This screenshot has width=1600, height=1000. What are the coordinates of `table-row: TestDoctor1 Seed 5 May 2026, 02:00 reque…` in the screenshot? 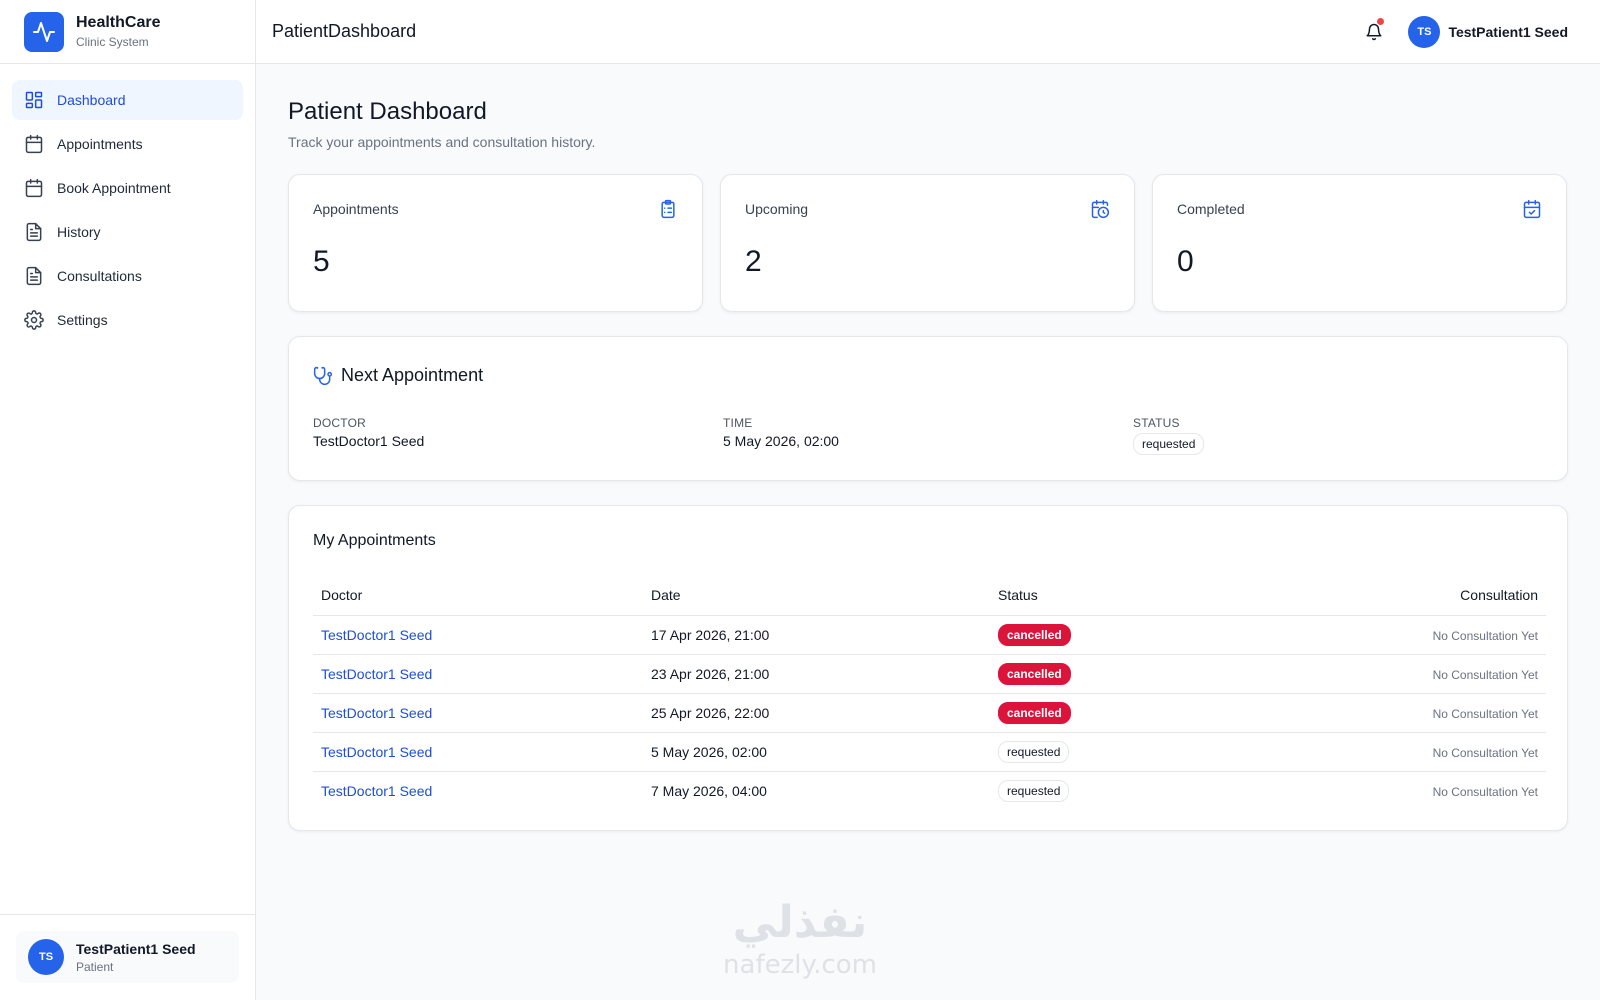 It's located at (929, 752).